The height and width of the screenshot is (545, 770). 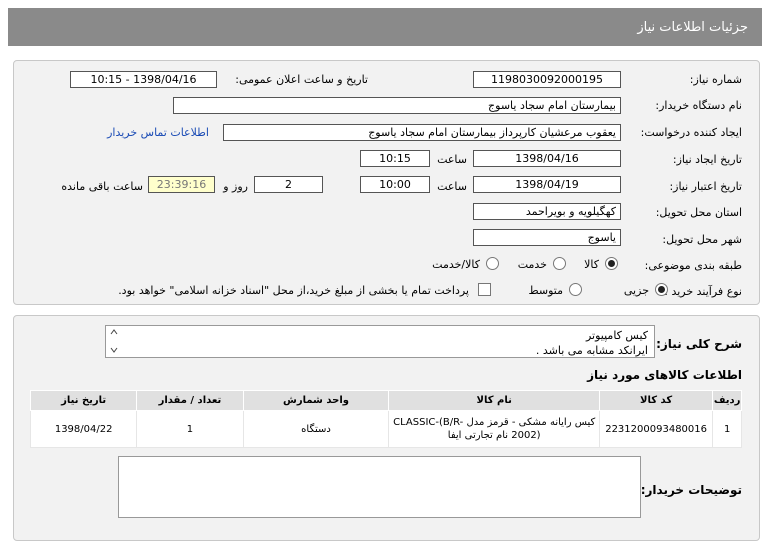 What do you see at coordinates (702, 239) in the screenshot?
I see `city-label: شهر محل تحویل:` at bounding box center [702, 239].